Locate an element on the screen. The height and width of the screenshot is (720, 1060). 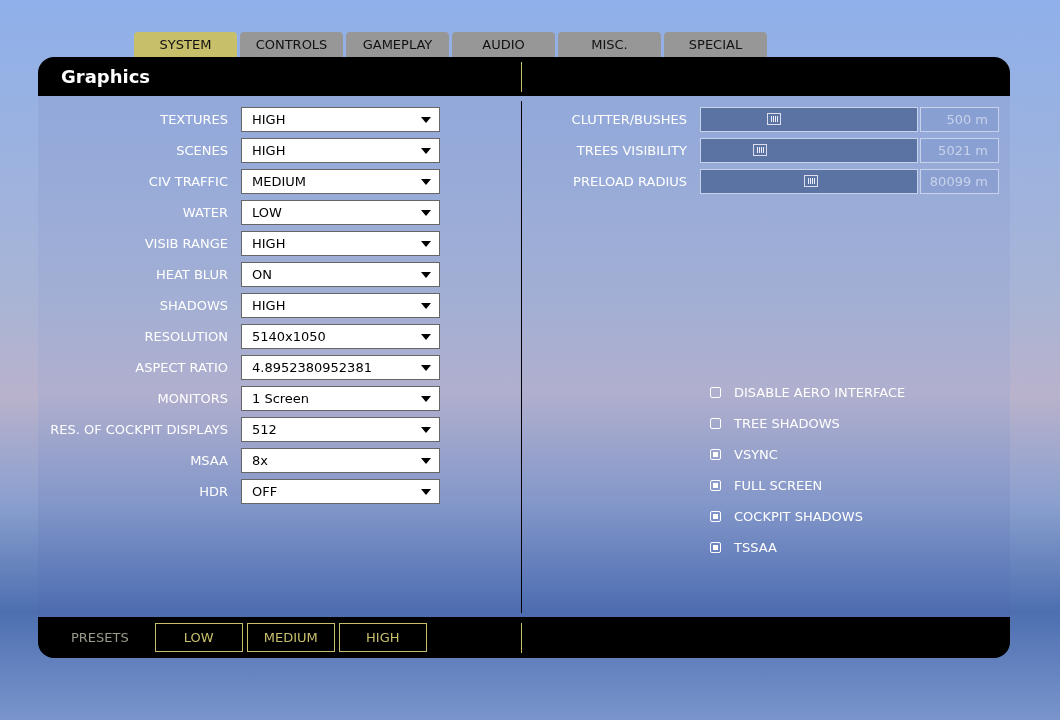
preset-button: HIGH is located at coordinates (382, 637).